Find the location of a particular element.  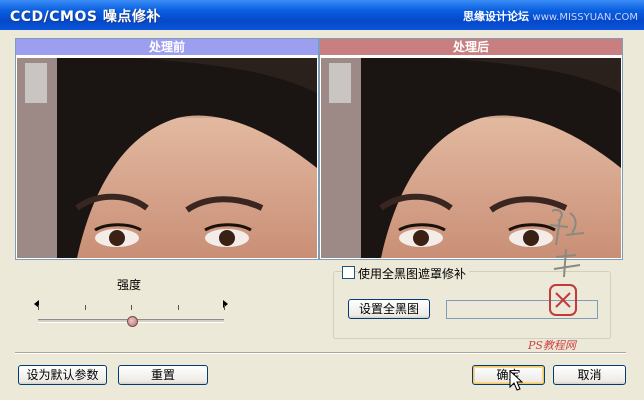

footer-watermark: PS教程网 is located at coordinates (552, 345).